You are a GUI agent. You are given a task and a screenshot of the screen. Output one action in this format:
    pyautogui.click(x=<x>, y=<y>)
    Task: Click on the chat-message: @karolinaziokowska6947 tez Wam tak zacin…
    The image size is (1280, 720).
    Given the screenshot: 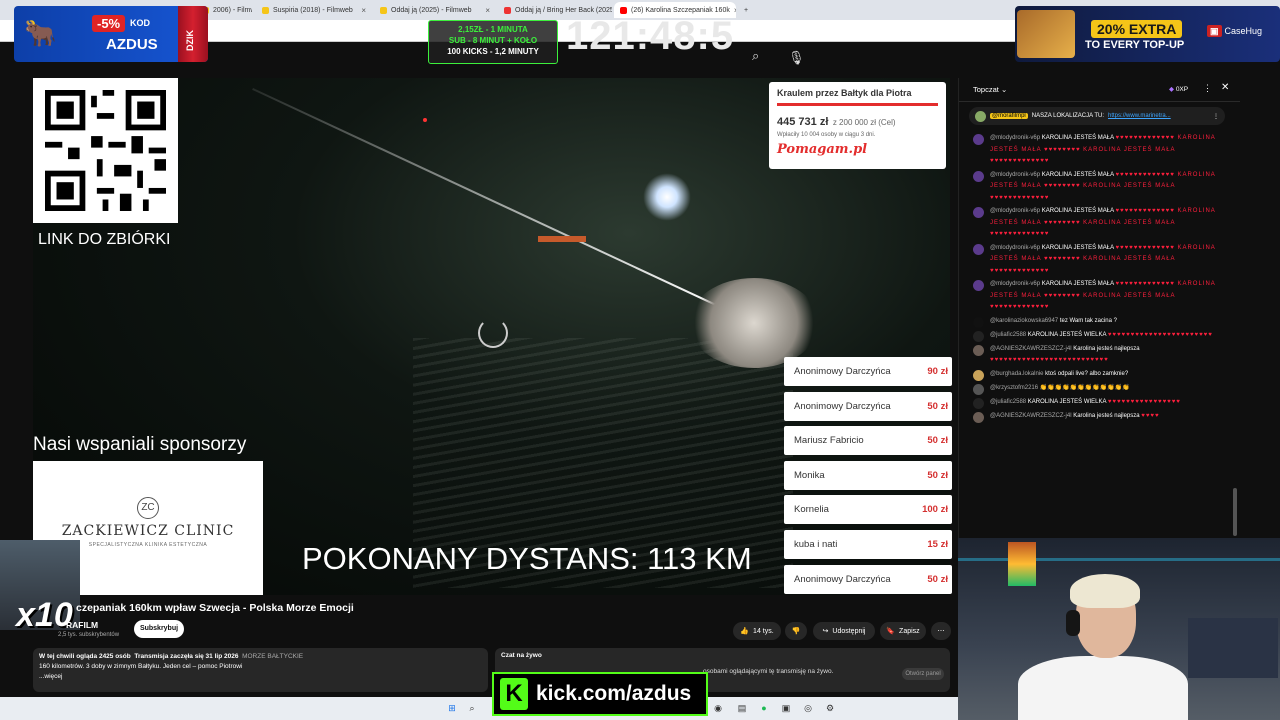 What is the action you would take?
    pyautogui.click(x=1098, y=322)
    